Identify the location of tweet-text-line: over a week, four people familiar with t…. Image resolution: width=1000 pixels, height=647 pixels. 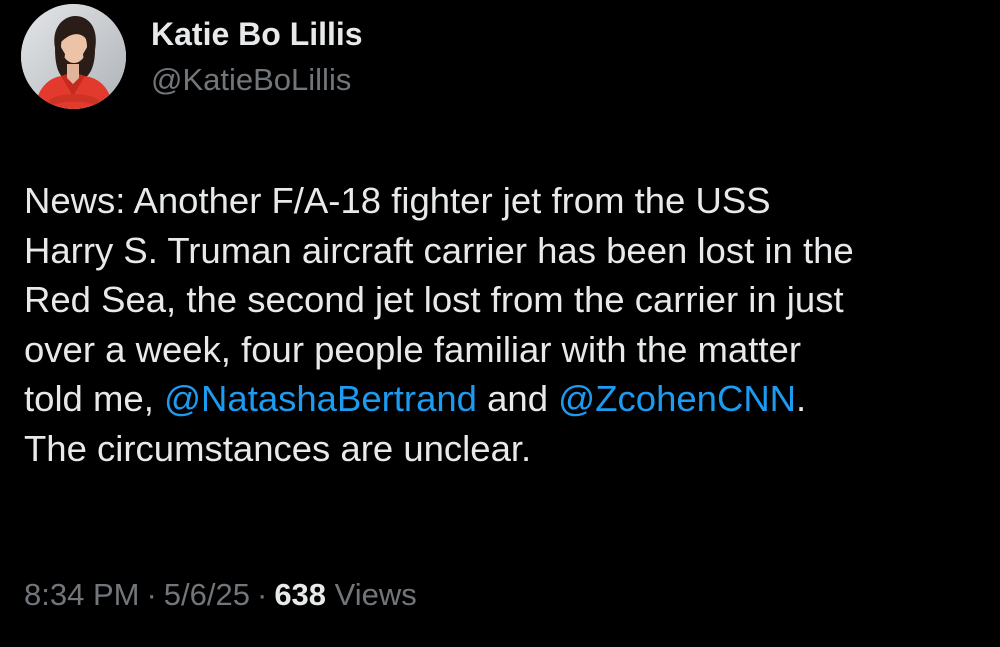
(504, 350).